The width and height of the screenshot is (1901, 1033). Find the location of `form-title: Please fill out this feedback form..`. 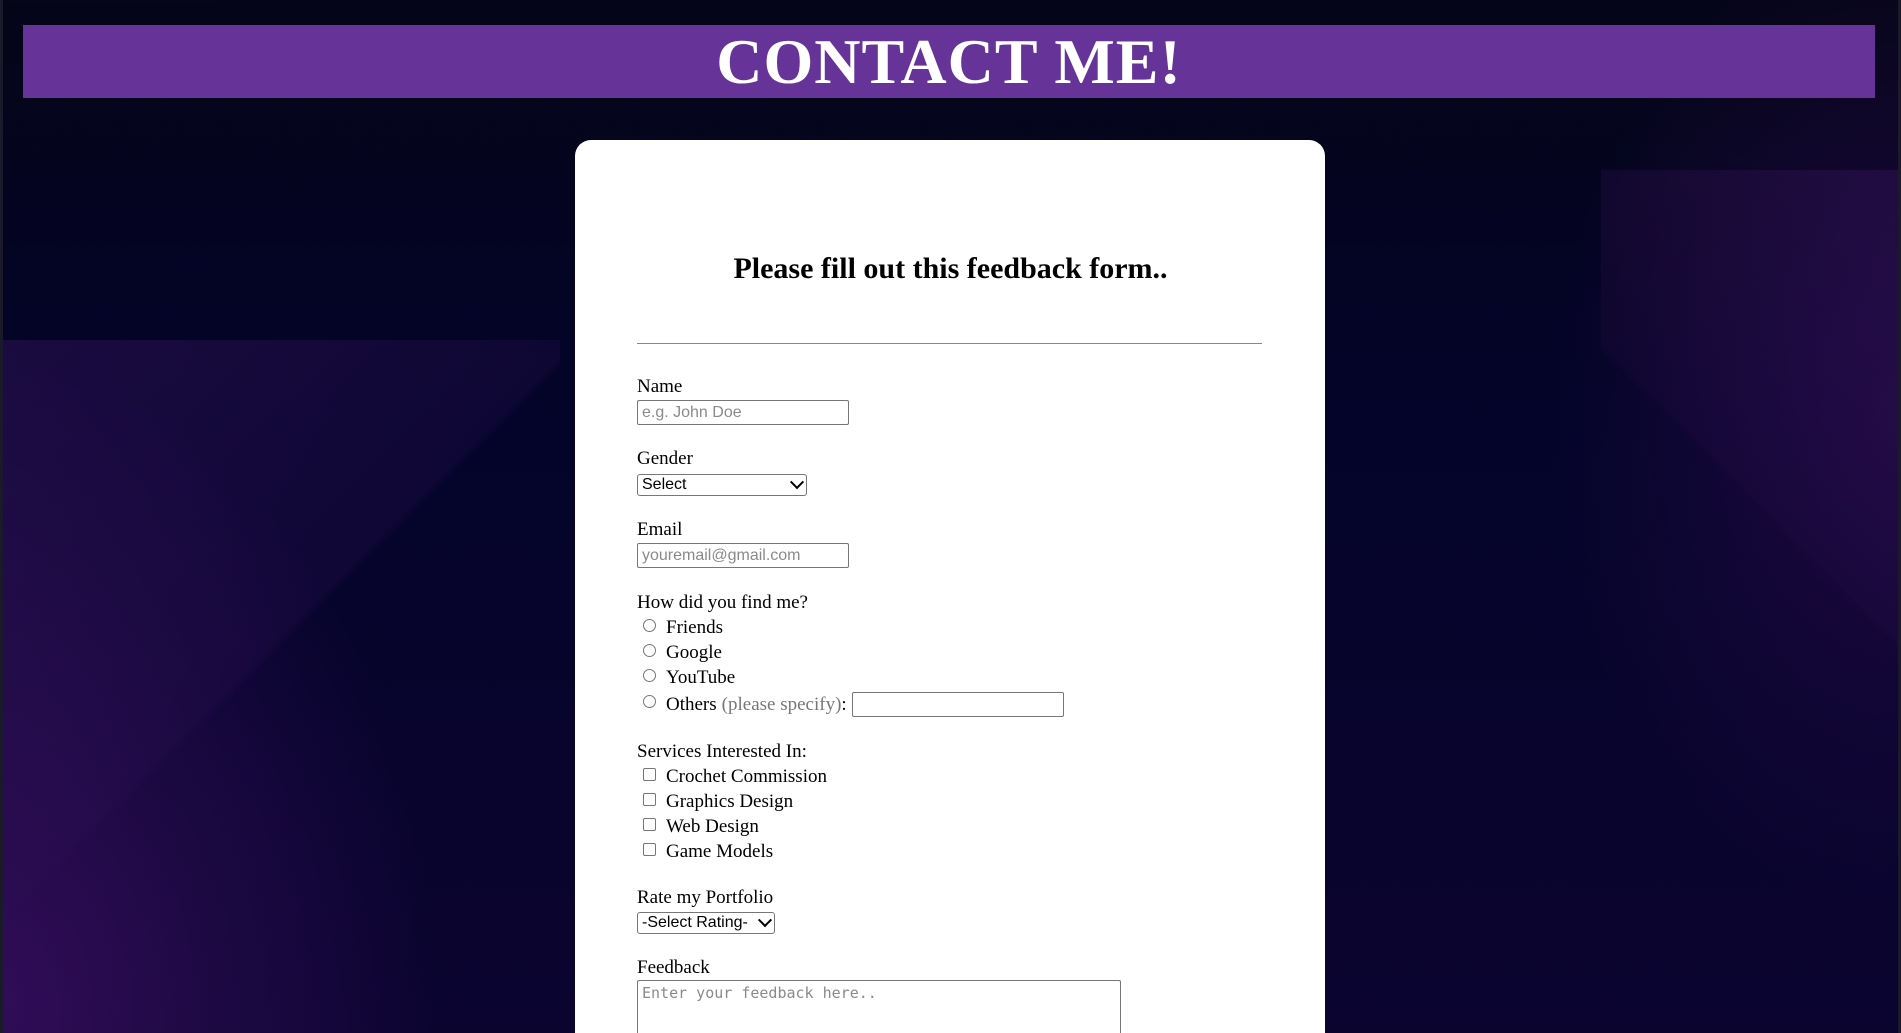

form-title: Please fill out this feedback form.. is located at coordinates (950, 268).